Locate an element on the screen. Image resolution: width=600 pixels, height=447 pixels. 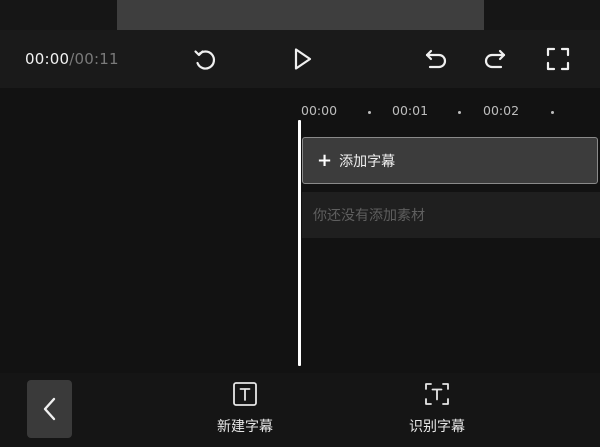
playhead is located at coordinates (299, 243).